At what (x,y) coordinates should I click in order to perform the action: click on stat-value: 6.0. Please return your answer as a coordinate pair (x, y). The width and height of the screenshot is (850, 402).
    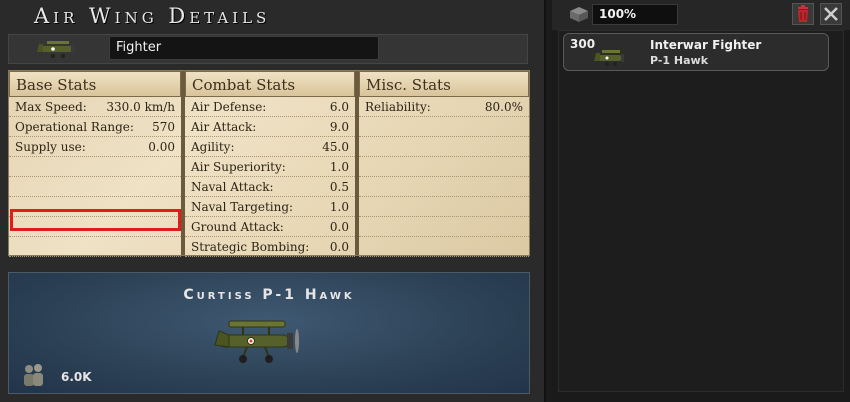
    Looking at the image, I should click on (339, 107).